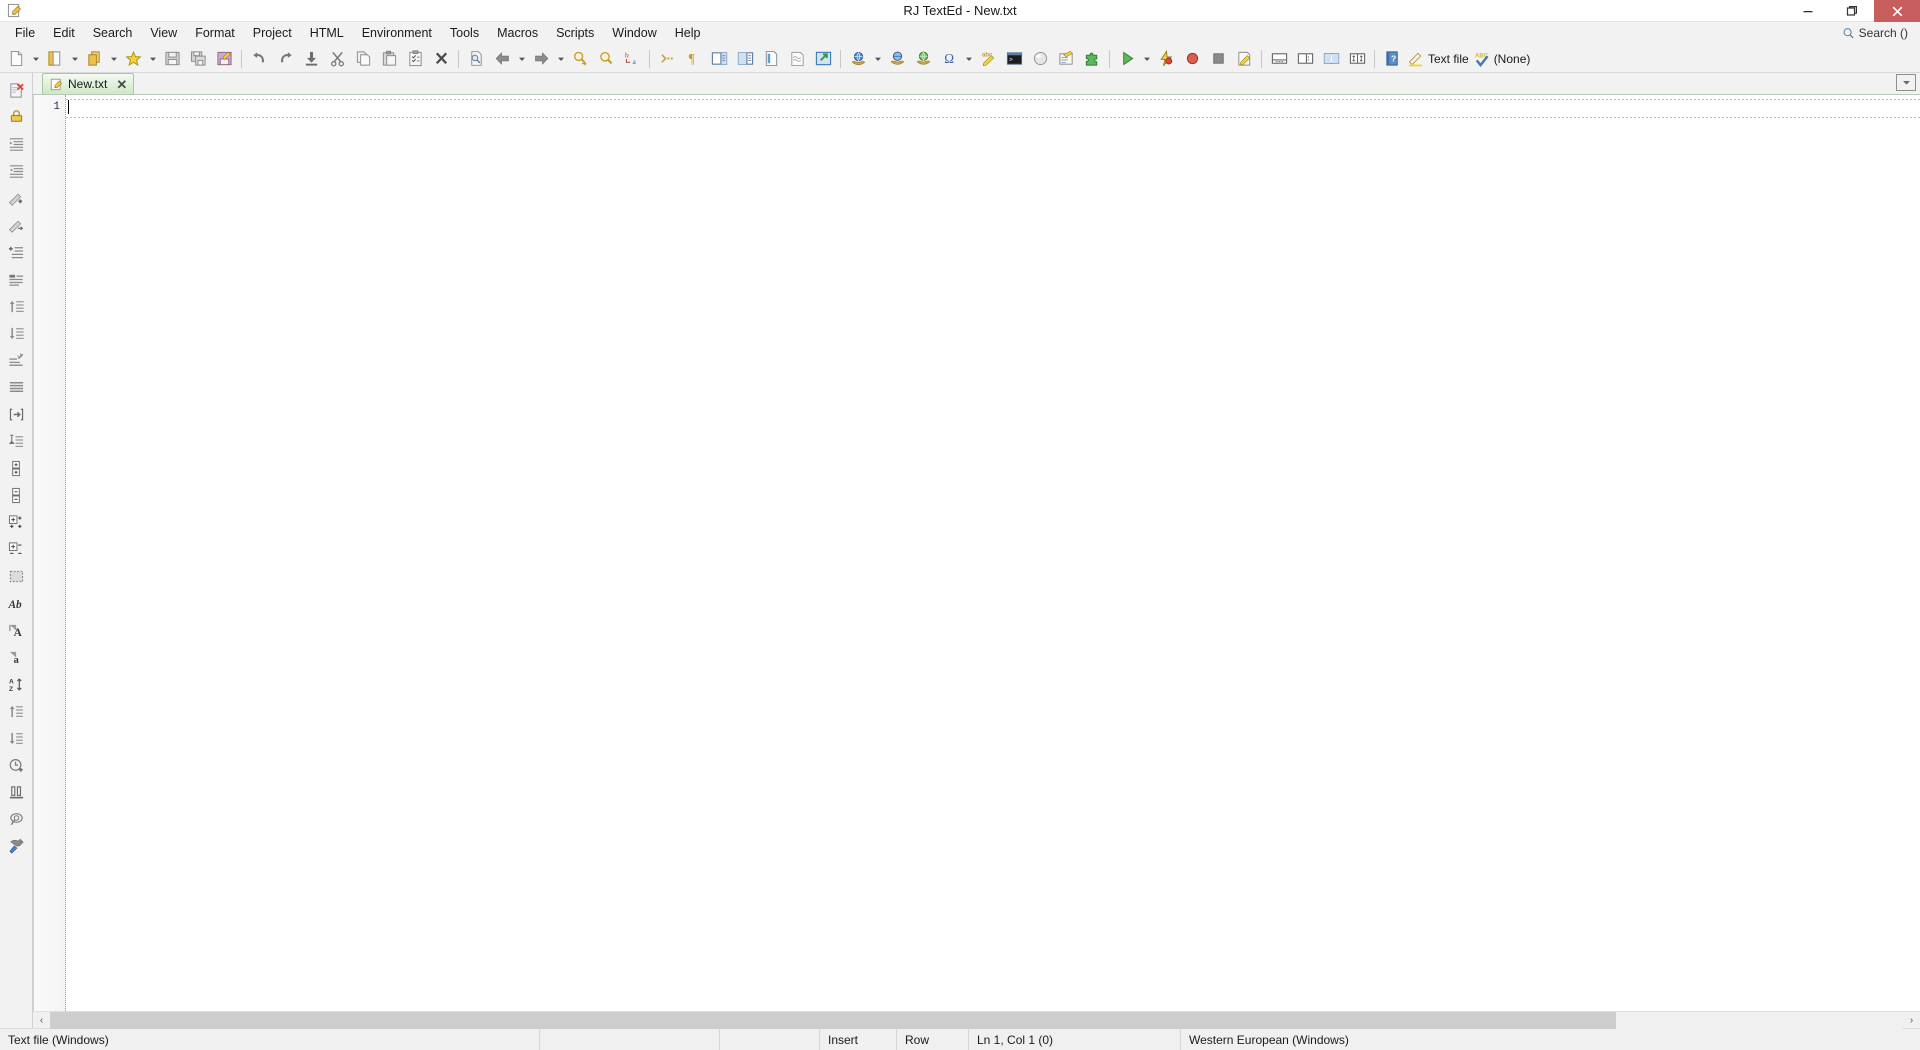  What do you see at coordinates (16, 792) in the screenshot?
I see `column-mode-button` at bounding box center [16, 792].